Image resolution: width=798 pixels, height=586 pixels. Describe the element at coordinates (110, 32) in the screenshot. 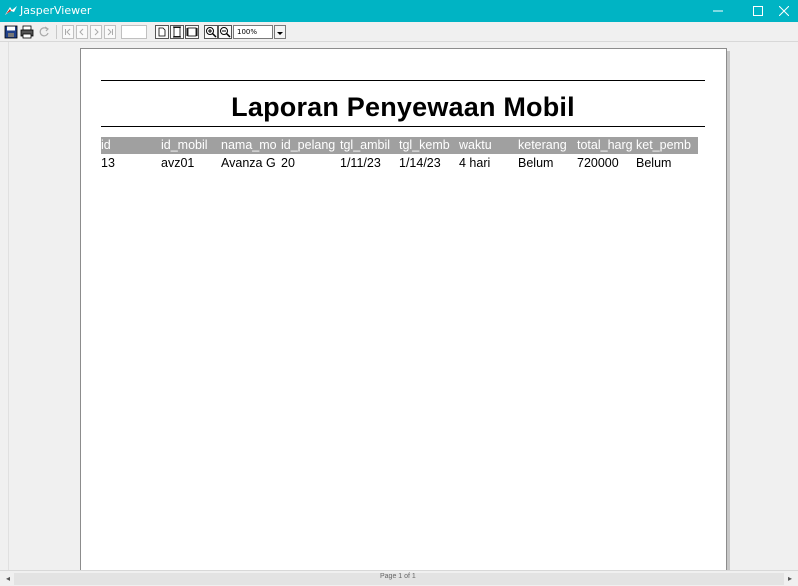

I see `last-page-icon` at that location.